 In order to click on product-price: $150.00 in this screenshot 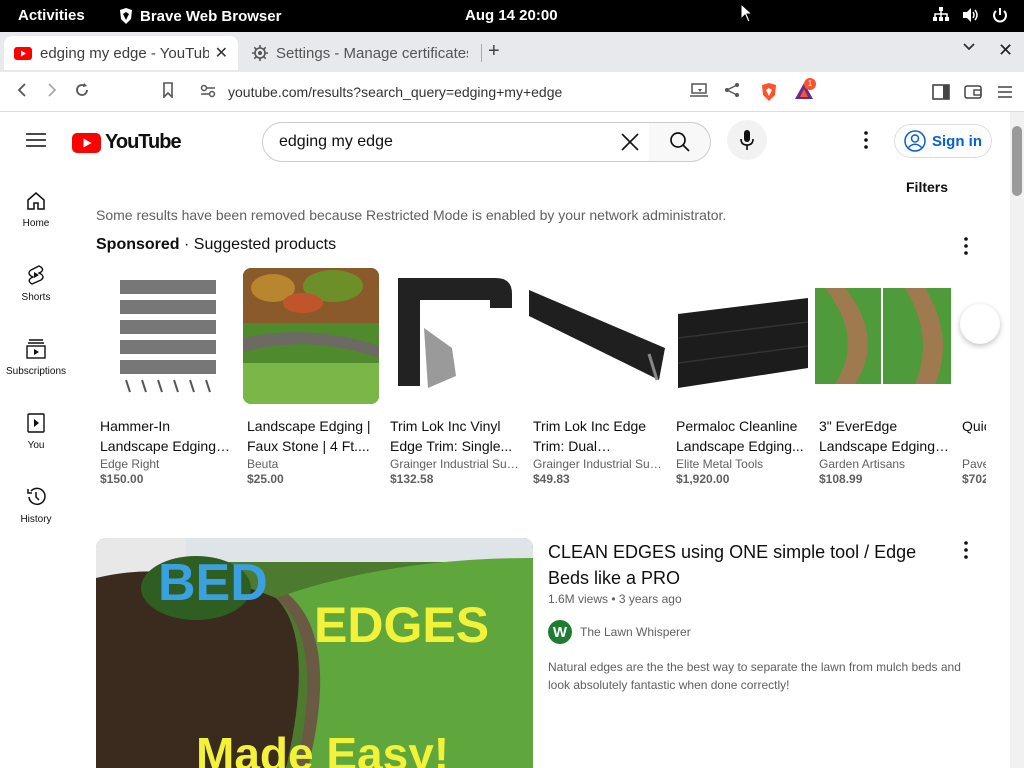, I will do `click(122, 479)`.